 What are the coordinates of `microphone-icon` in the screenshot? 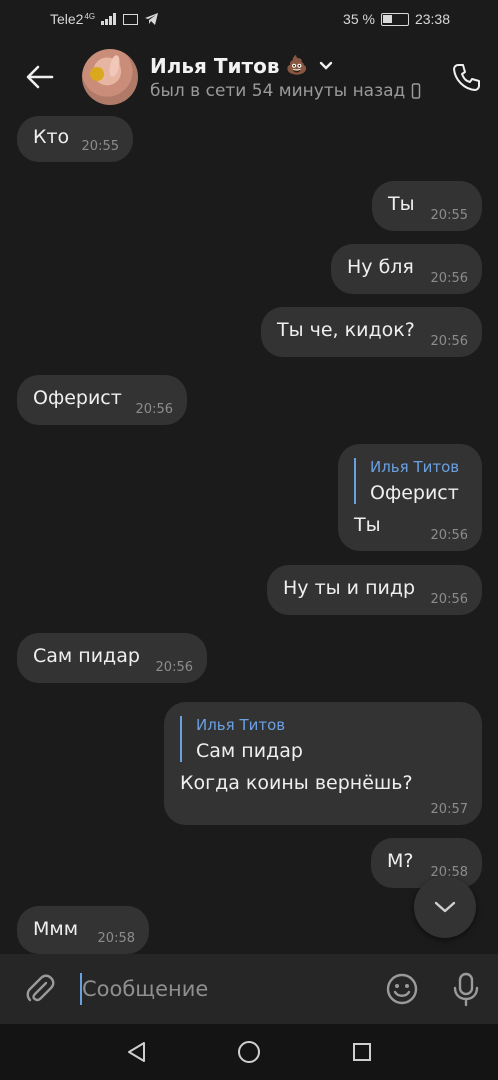 It's located at (466, 989).